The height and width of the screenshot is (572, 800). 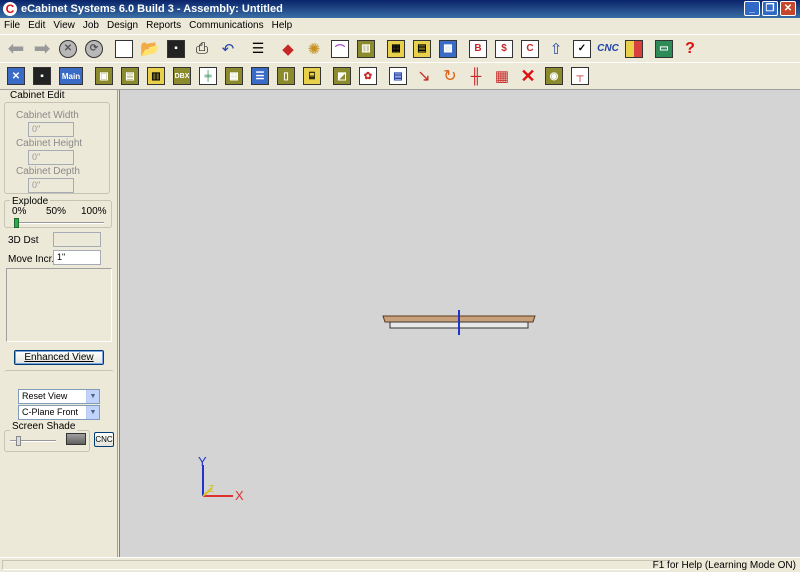 What do you see at coordinates (342, 76) in the screenshot?
I see `panel-button: ◩` at bounding box center [342, 76].